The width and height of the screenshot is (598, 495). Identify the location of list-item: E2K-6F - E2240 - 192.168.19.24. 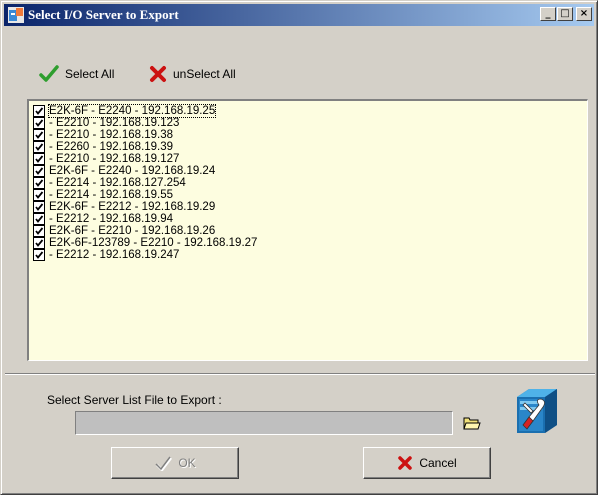
(124, 171).